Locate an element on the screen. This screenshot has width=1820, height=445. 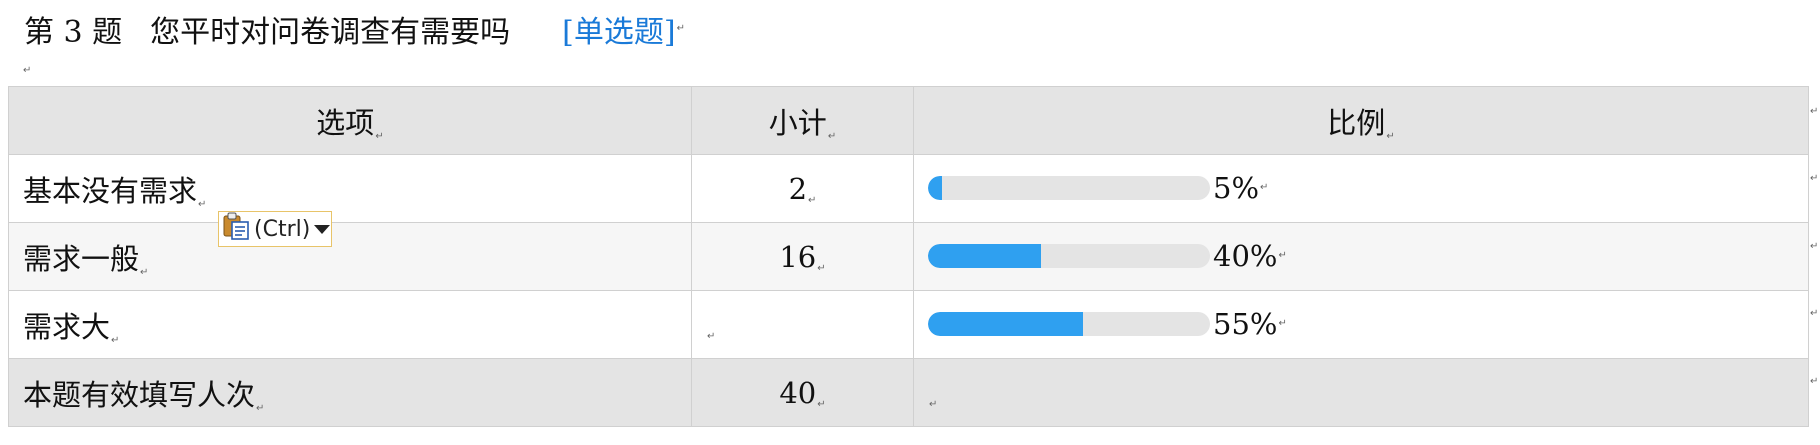
option-cell: 需求大↵ is located at coordinates (350, 324).